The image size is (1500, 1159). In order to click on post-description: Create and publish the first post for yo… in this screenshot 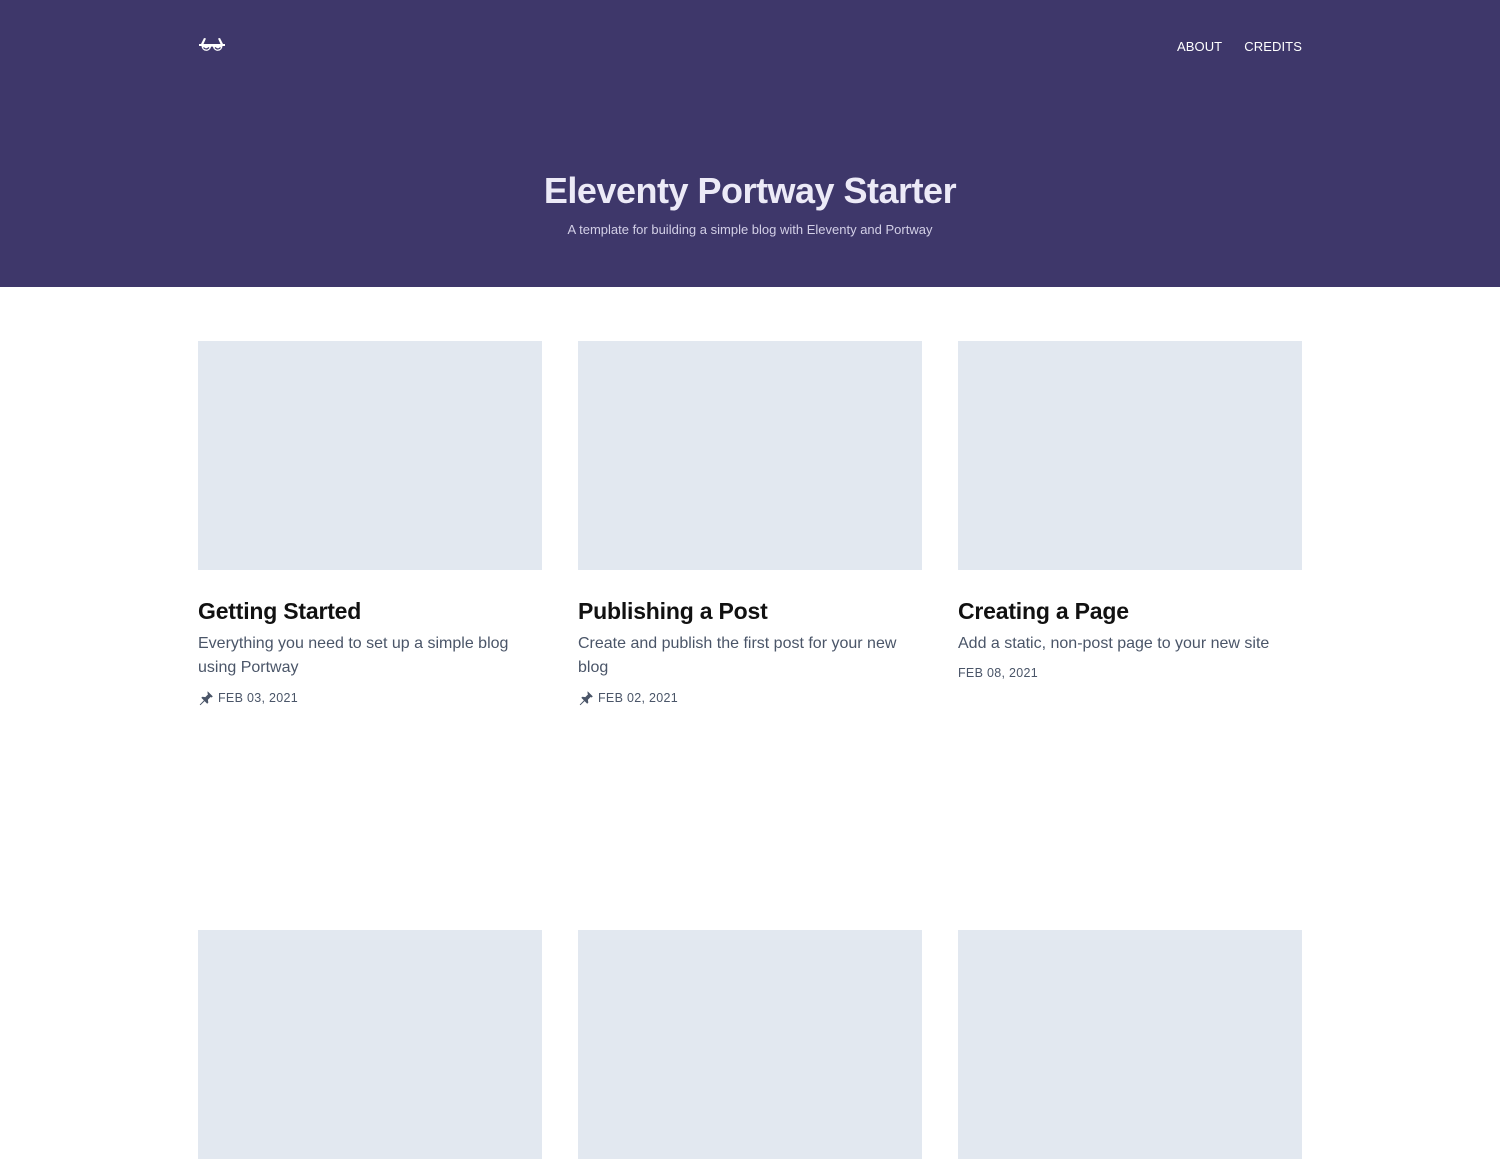, I will do `click(737, 655)`.